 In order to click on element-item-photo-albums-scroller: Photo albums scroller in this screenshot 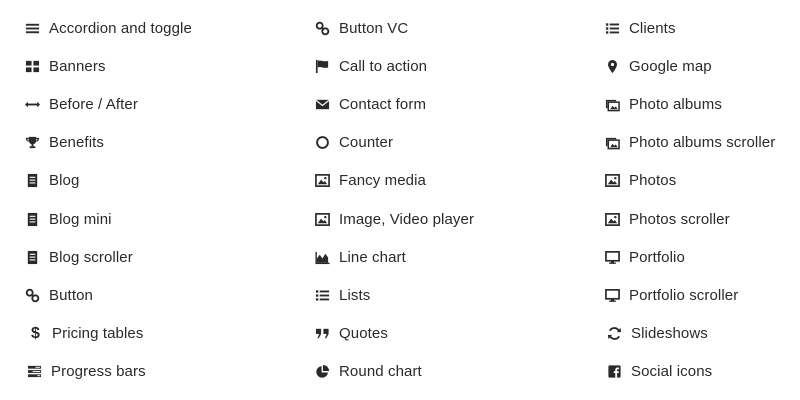, I will do `click(689, 143)`.